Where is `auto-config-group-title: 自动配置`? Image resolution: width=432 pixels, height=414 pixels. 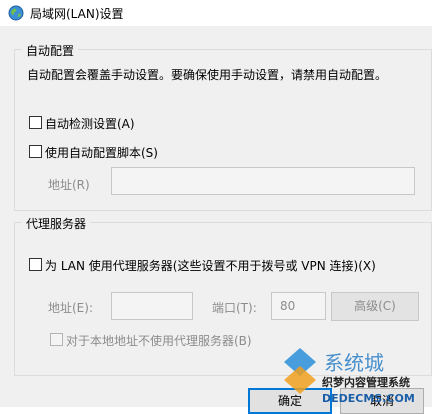
auto-config-group-title: 自动配置 is located at coordinates (50, 50).